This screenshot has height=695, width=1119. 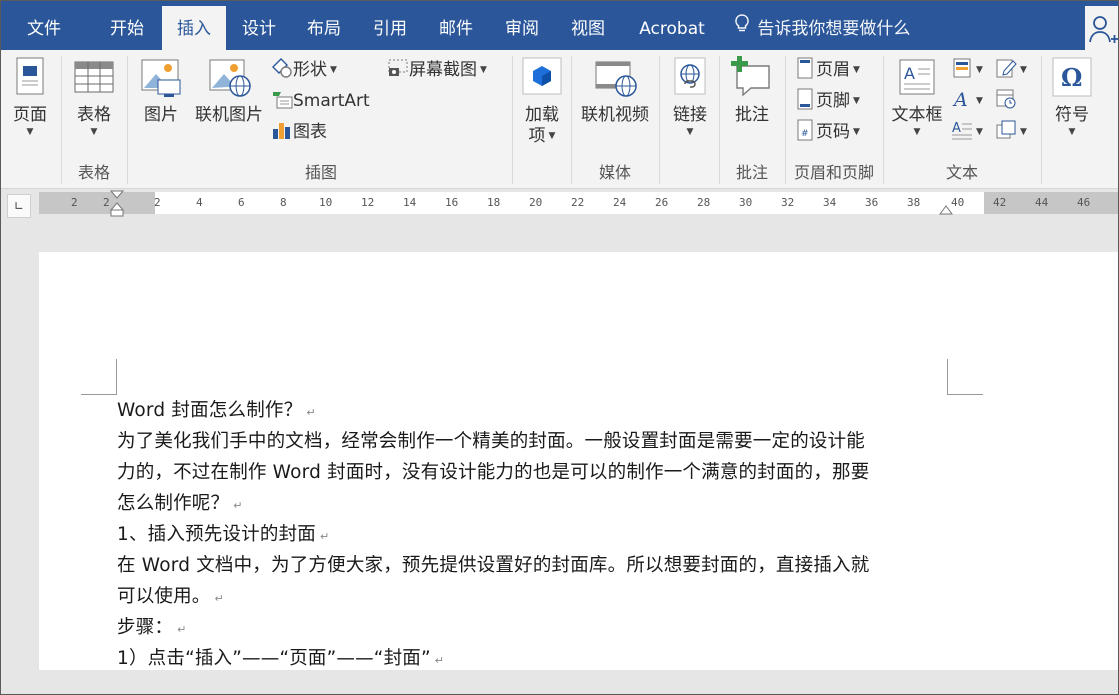 What do you see at coordinates (259, 25) in the screenshot?
I see `tab-design: 设计` at bounding box center [259, 25].